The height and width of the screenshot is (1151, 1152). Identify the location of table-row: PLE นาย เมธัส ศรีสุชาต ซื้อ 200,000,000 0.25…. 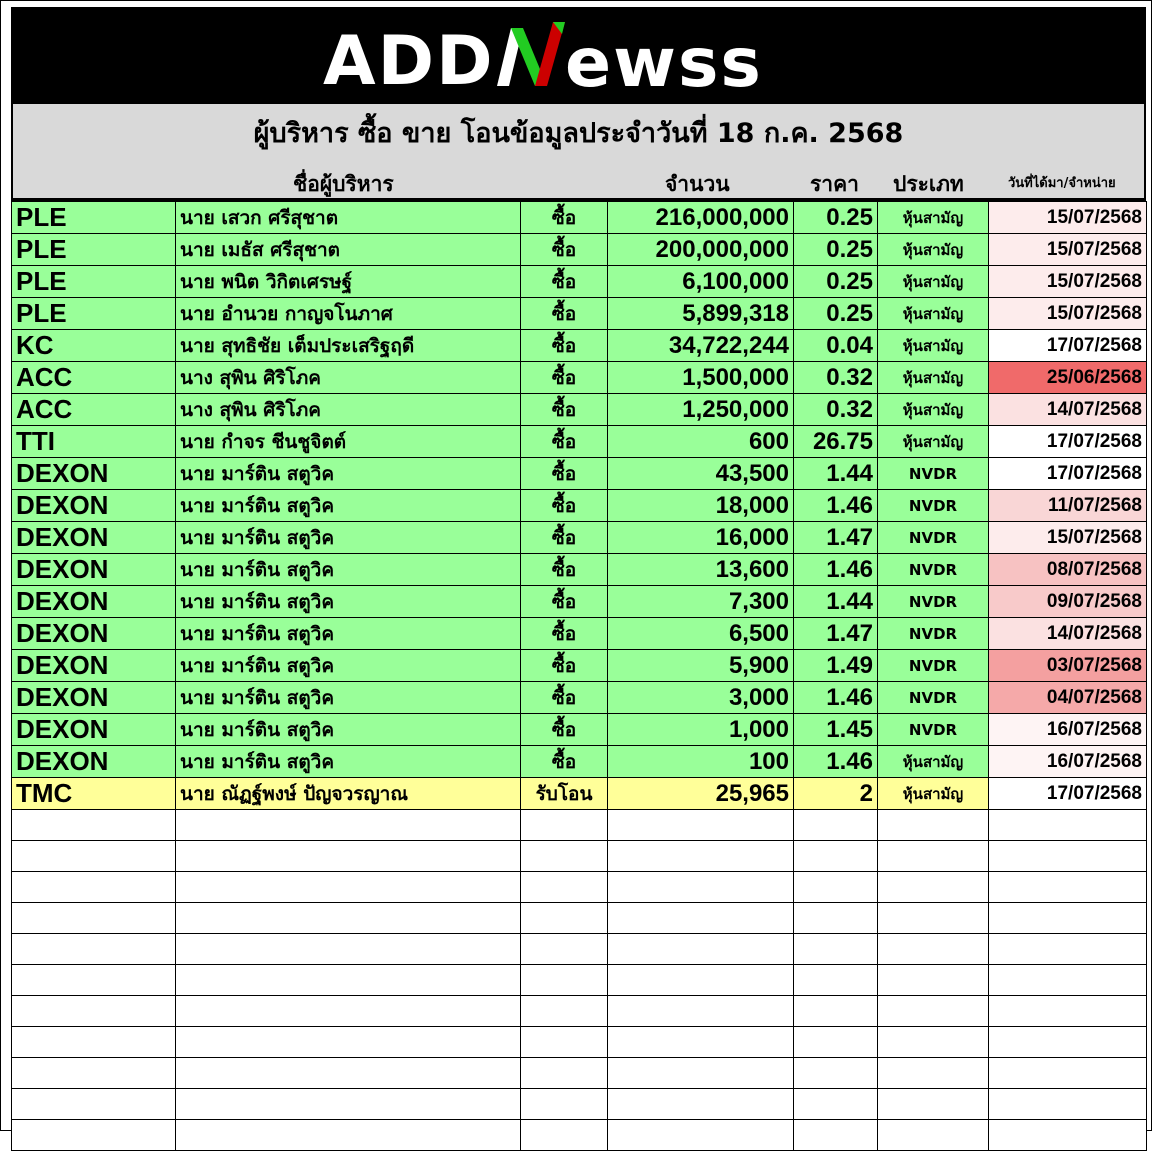
(579, 249).